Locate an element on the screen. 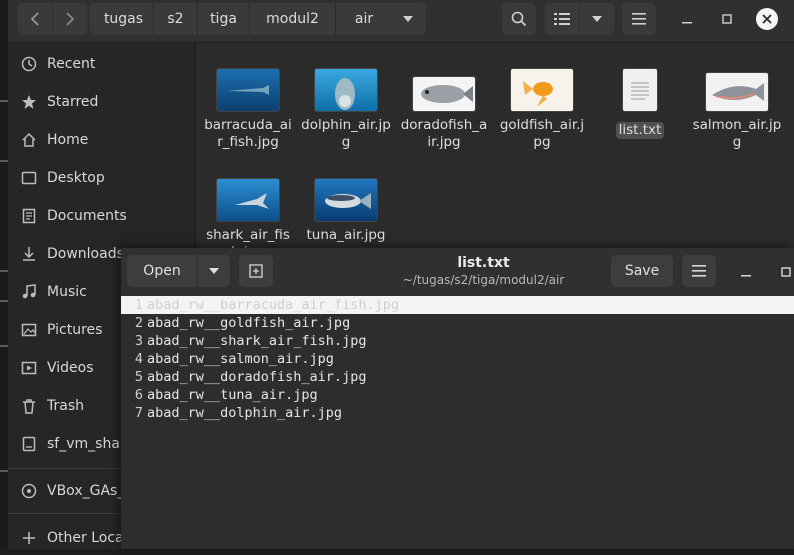  file-item-salmon: salmon_air.jpg is located at coordinates (737, 111).